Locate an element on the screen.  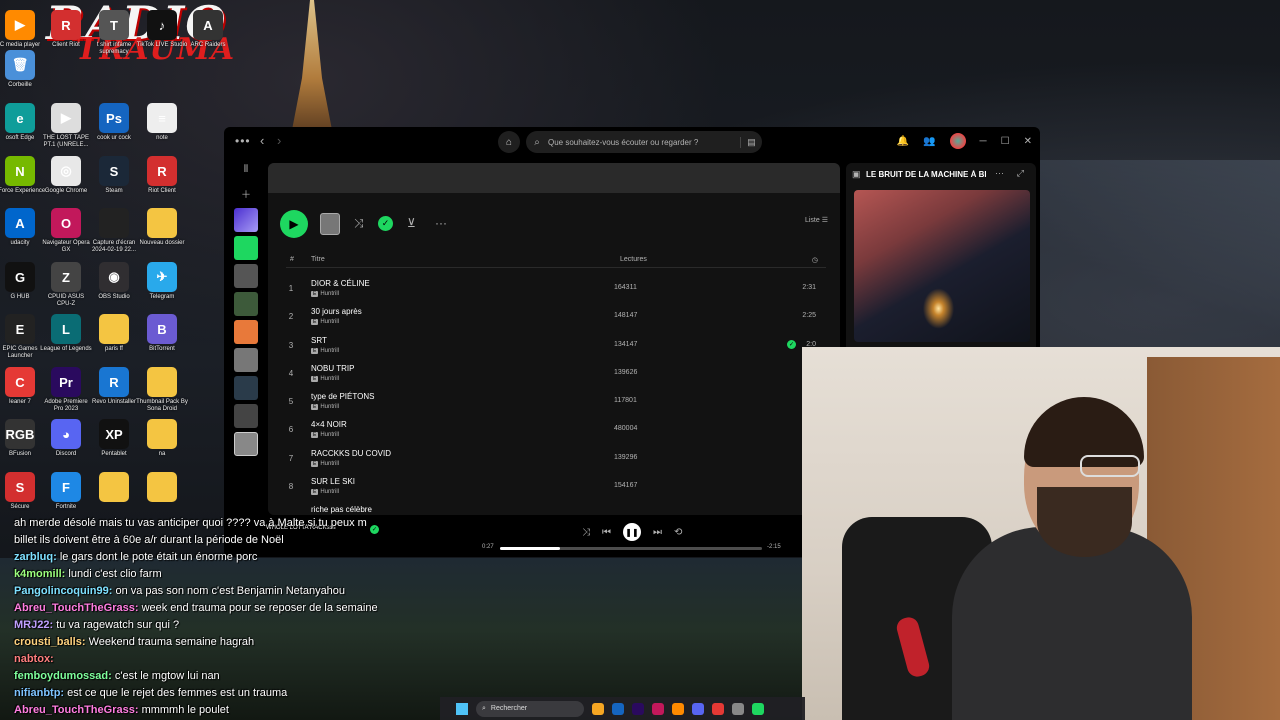
pause-button: ❚❚ is located at coordinates (632, 532).